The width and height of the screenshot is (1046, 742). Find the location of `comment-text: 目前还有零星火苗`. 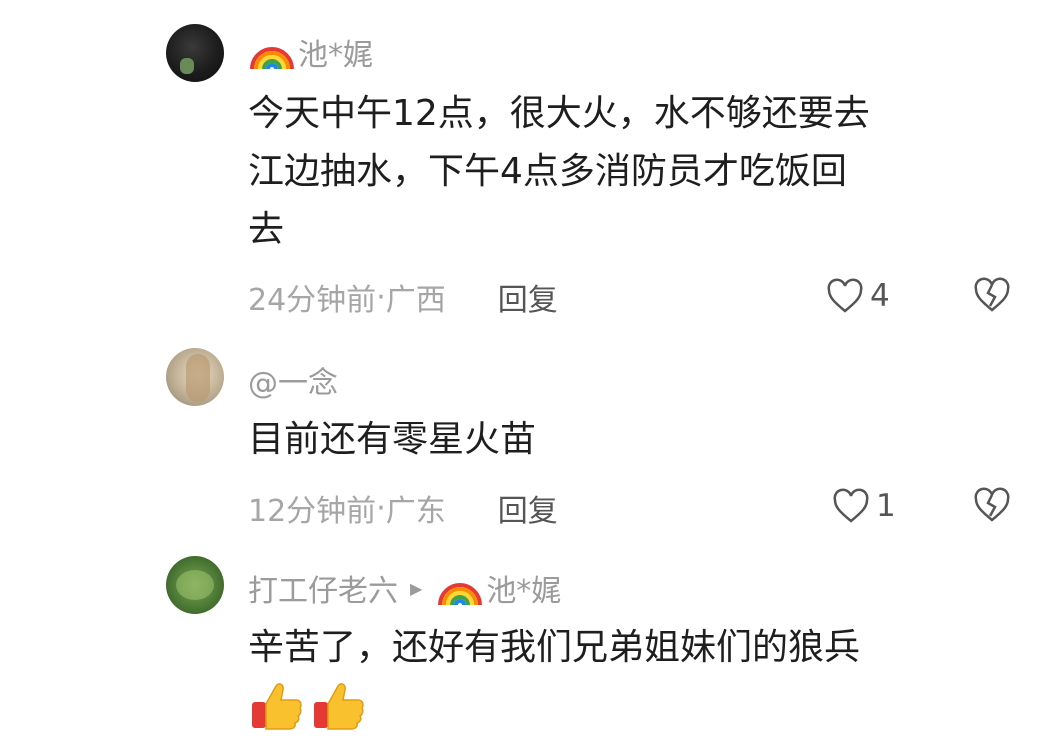

comment-text: 目前还有零星火苗 is located at coordinates (392, 439).